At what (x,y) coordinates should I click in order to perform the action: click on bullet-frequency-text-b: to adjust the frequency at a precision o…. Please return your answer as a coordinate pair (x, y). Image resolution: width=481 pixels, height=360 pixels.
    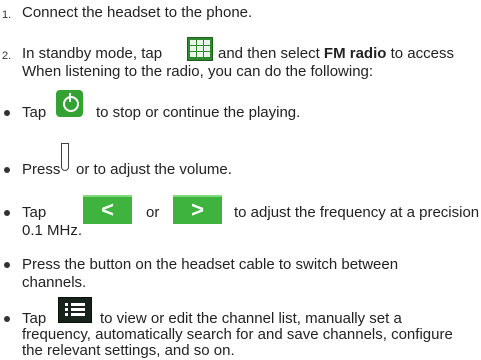
    Looking at the image, I should click on (357, 212).